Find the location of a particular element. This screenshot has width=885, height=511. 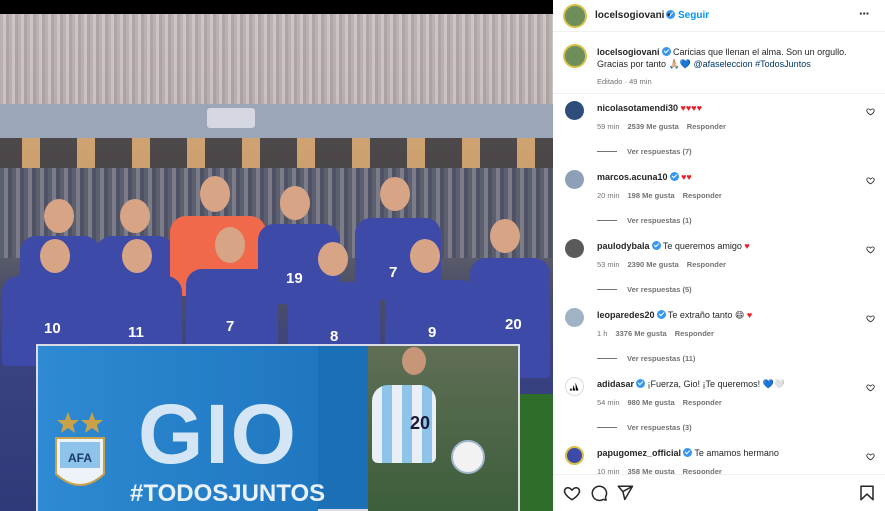

comment-meta: 59 min 2539 Me gusta Responder is located at coordinates (665, 126).